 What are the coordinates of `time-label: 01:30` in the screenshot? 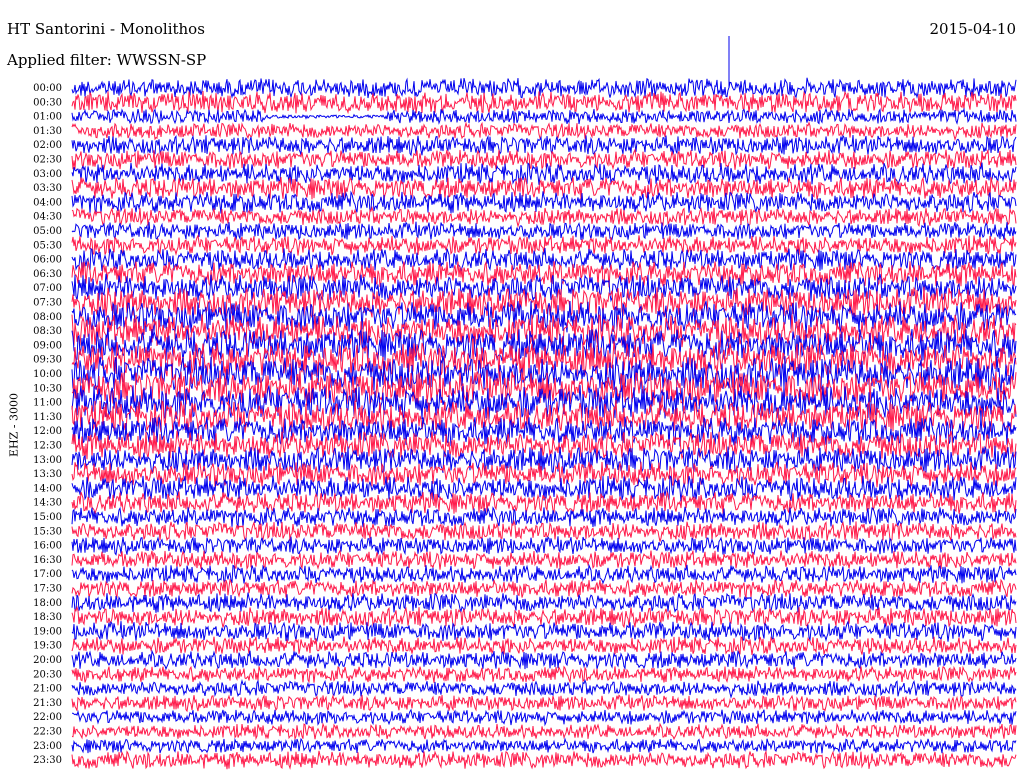 It's located at (47, 131).